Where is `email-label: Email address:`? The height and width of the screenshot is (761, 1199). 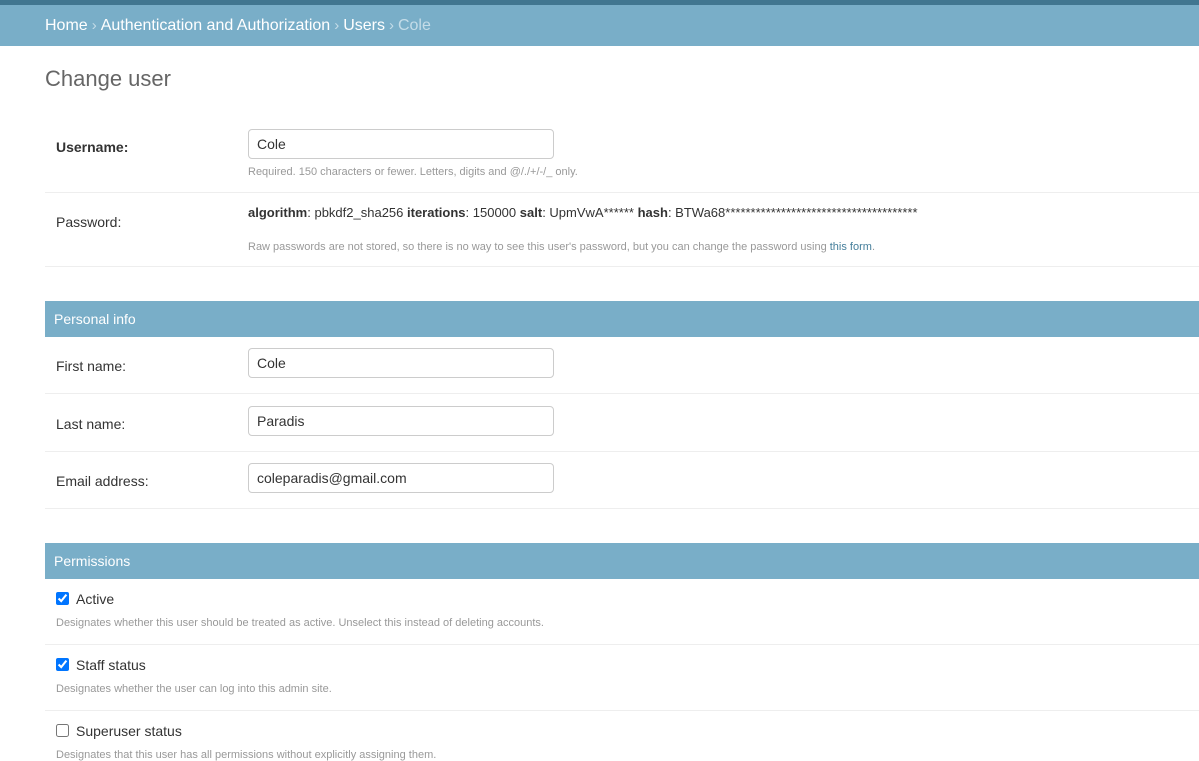 email-label: Email address: is located at coordinates (102, 481).